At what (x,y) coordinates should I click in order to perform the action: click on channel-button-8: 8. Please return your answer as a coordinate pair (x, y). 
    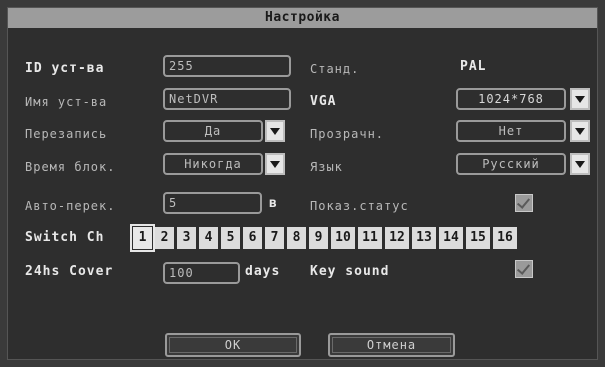
    Looking at the image, I should click on (296, 238).